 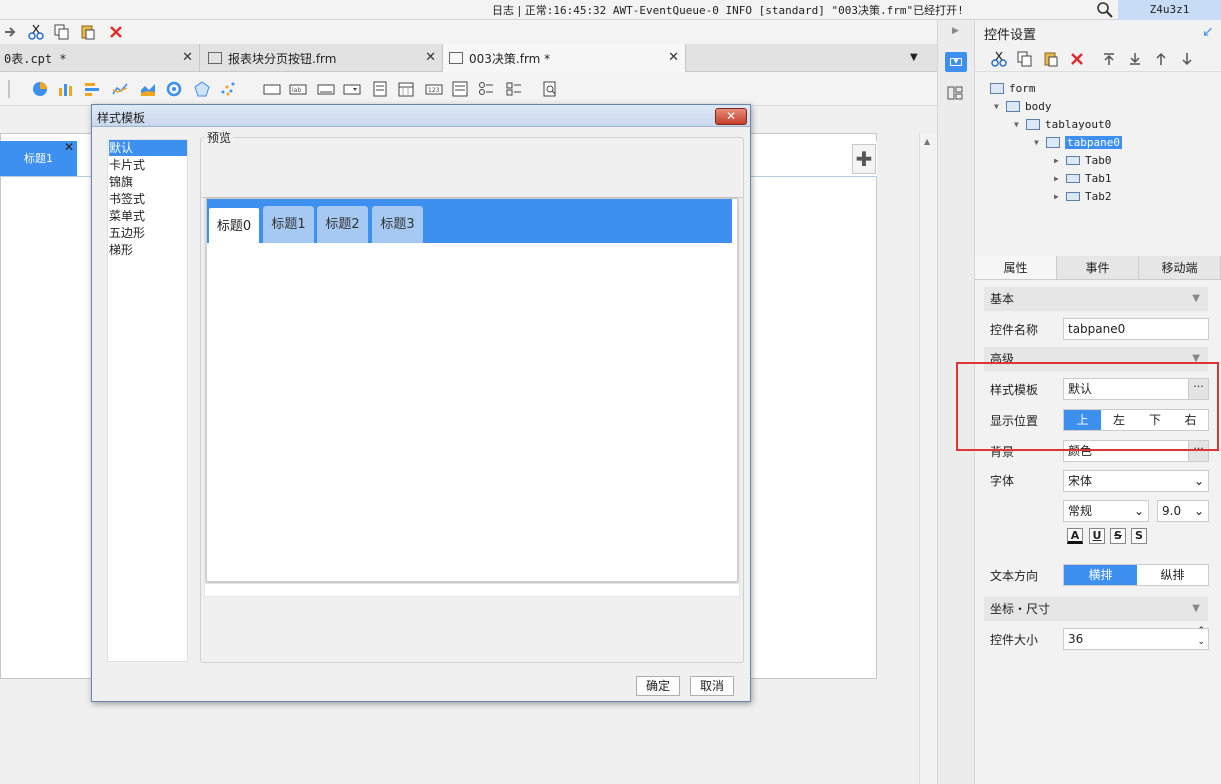 What do you see at coordinates (1100, 575) in the screenshot?
I see `text-dir-horizontal: 横排` at bounding box center [1100, 575].